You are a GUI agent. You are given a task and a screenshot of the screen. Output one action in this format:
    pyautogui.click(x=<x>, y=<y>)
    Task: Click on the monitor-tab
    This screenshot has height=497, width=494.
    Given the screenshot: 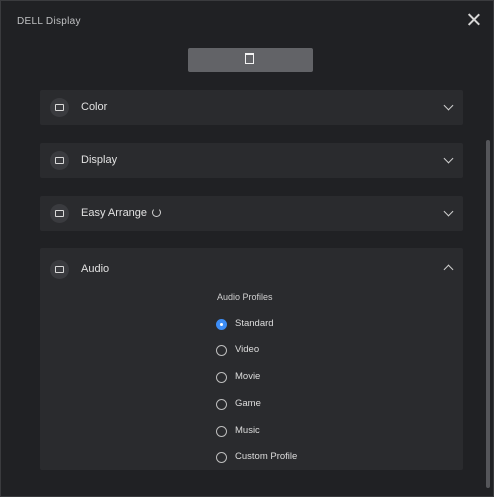 What is the action you would take?
    pyautogui.click(x=250, y=60)
    